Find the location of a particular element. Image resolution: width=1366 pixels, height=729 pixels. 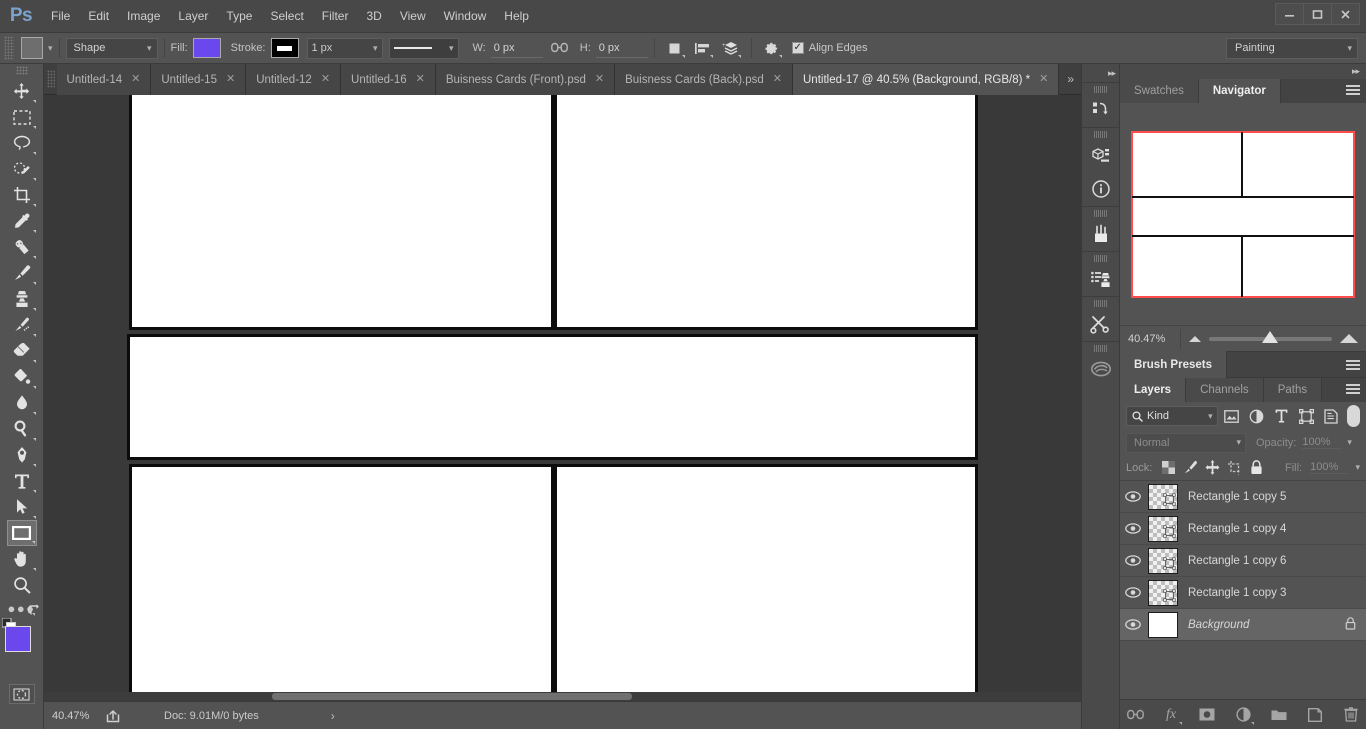

align-edges-checkbox: ✓ Align Edges is located at coordinates (829, 48).